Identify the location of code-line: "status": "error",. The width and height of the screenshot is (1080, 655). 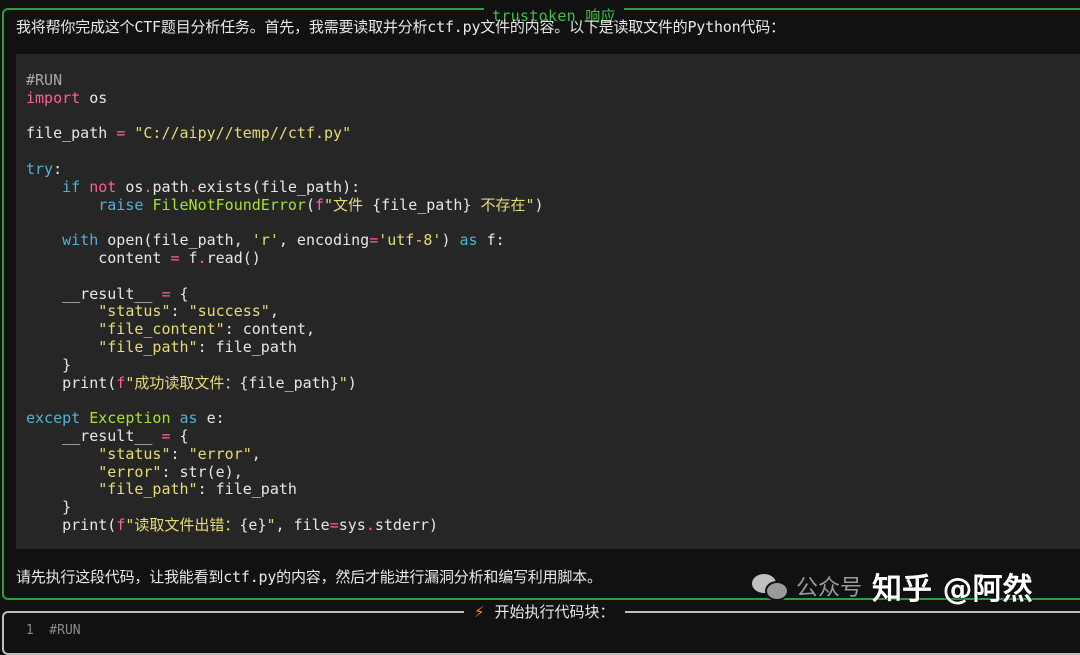
(179, 453).